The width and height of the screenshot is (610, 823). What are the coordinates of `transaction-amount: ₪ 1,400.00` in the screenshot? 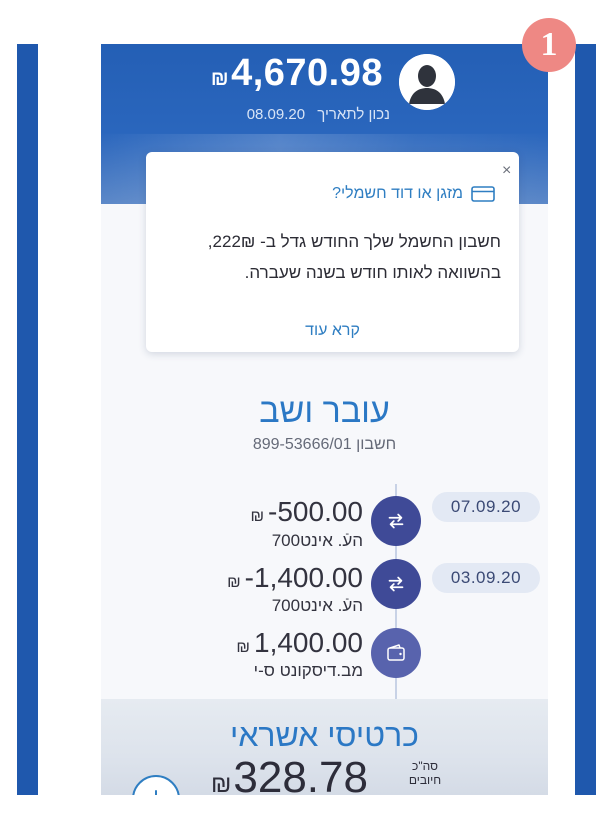 It's located at (299, 643).